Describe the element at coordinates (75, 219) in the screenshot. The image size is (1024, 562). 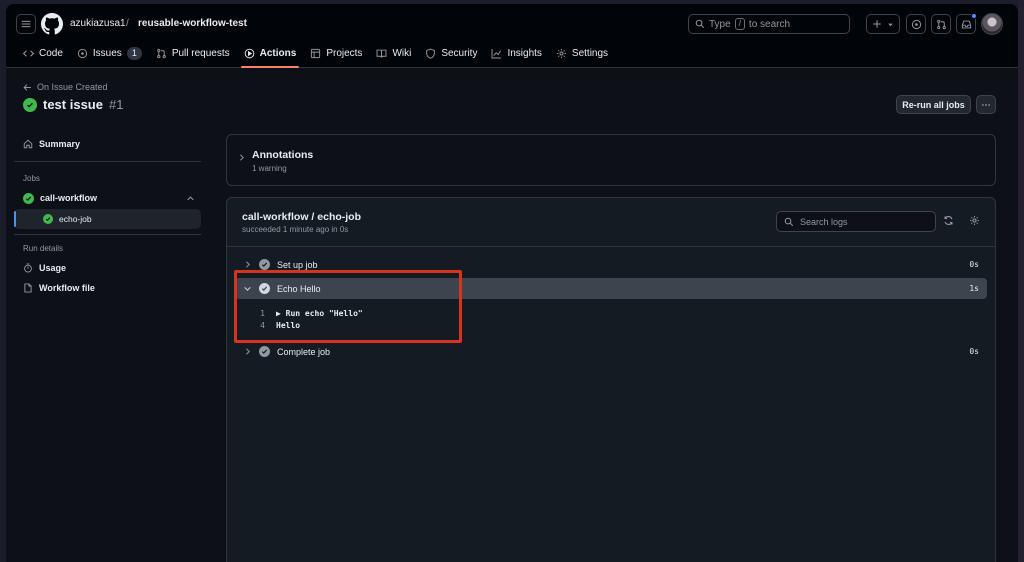
I see `sidebar-item-label: echo-job` at that location.